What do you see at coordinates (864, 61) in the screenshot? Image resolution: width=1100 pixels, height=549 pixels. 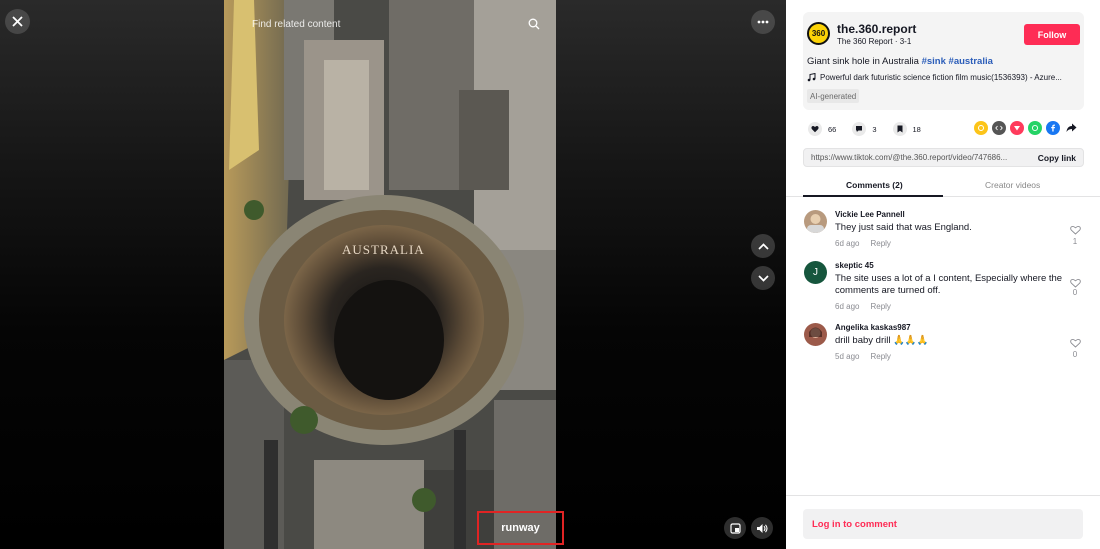 I see `caption-text: Giant sink hole in Australia` at bounding box center [864, 61].